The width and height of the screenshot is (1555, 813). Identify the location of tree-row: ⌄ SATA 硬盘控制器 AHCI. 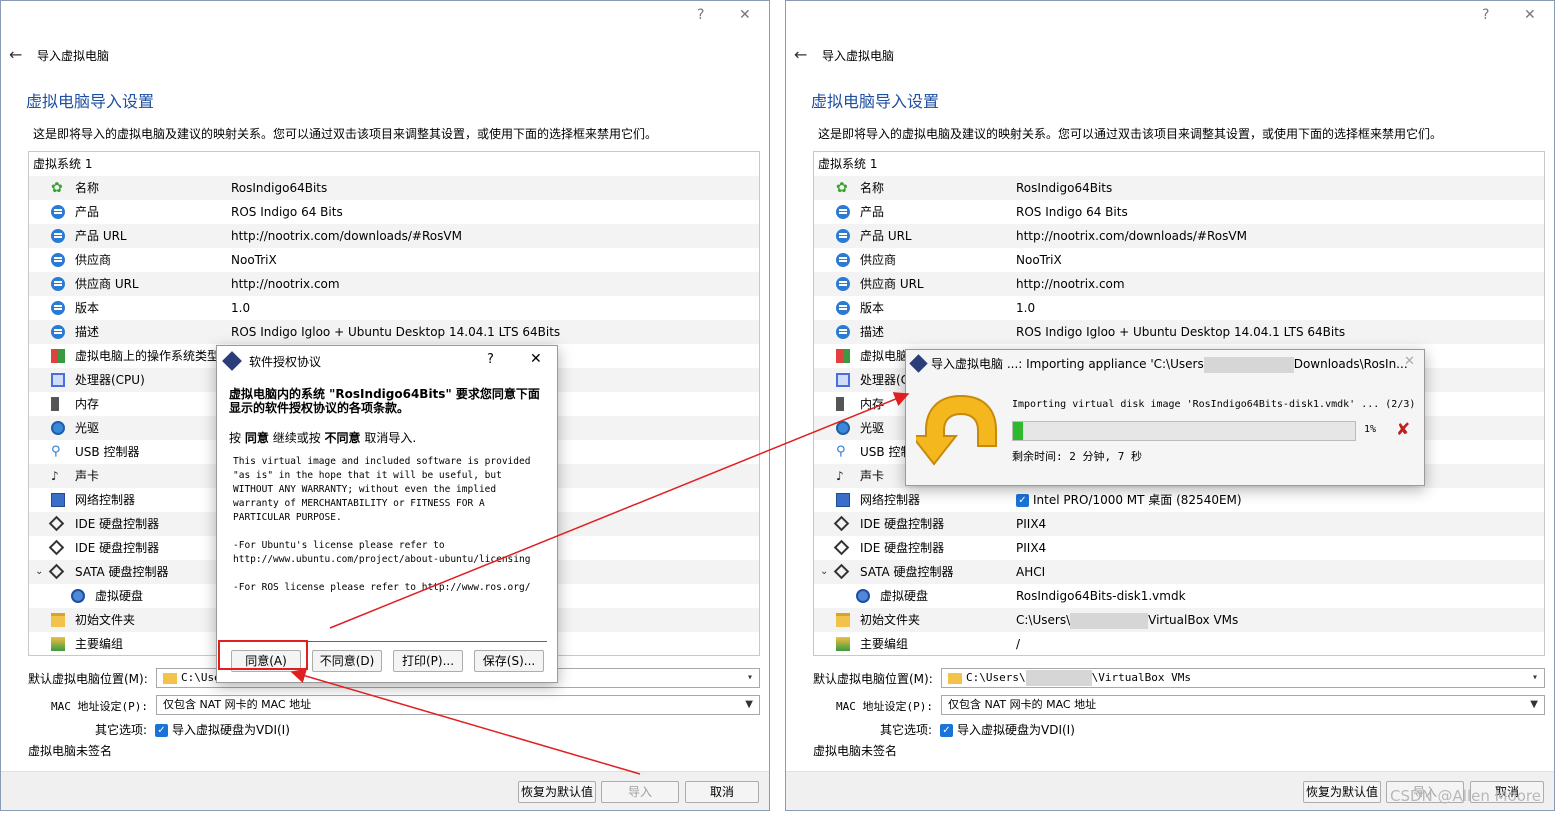
(1179, 572).